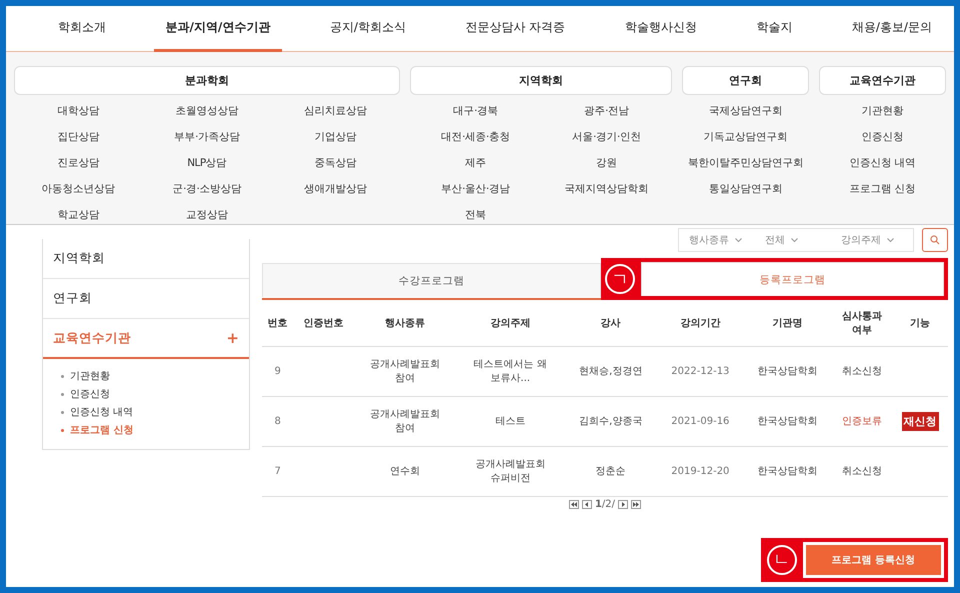 Image resolution: width=960 pixels, height=593 pixels. What do you see at coordinates (781, 559) in the screenshot?
I see `annotation-marker: ㄴ` at bounding box center [781, 559].